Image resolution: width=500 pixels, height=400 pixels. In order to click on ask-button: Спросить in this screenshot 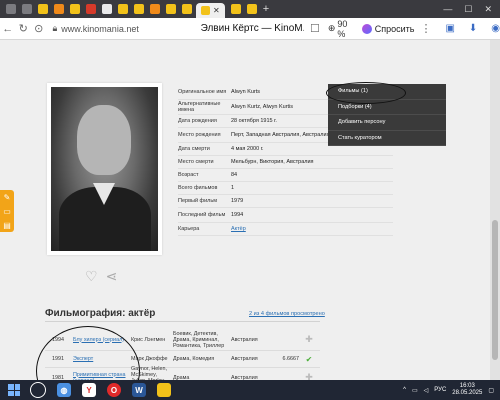, I will do `click(388, 28)`.